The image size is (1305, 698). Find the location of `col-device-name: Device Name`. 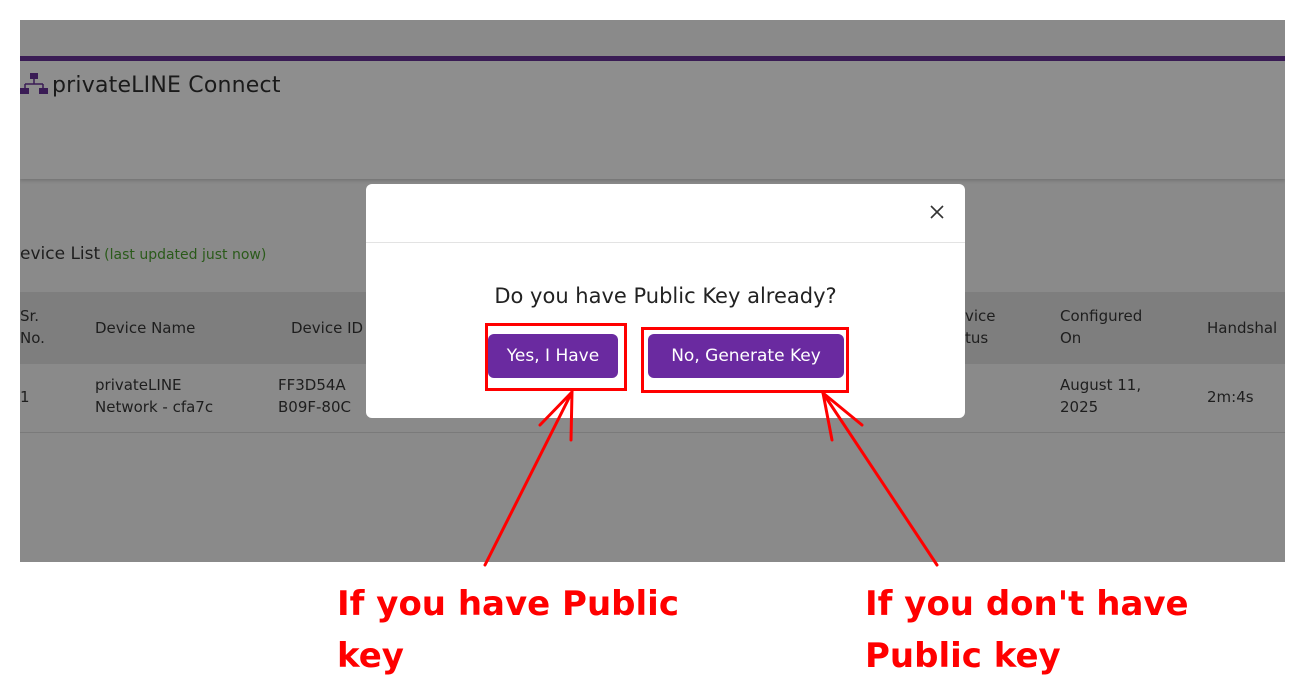

col-device-name: Device Name is located at coordinates (145, 328).